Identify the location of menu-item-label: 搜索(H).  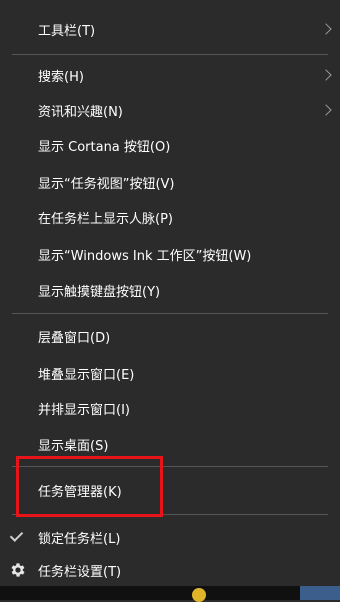
(61, 77).